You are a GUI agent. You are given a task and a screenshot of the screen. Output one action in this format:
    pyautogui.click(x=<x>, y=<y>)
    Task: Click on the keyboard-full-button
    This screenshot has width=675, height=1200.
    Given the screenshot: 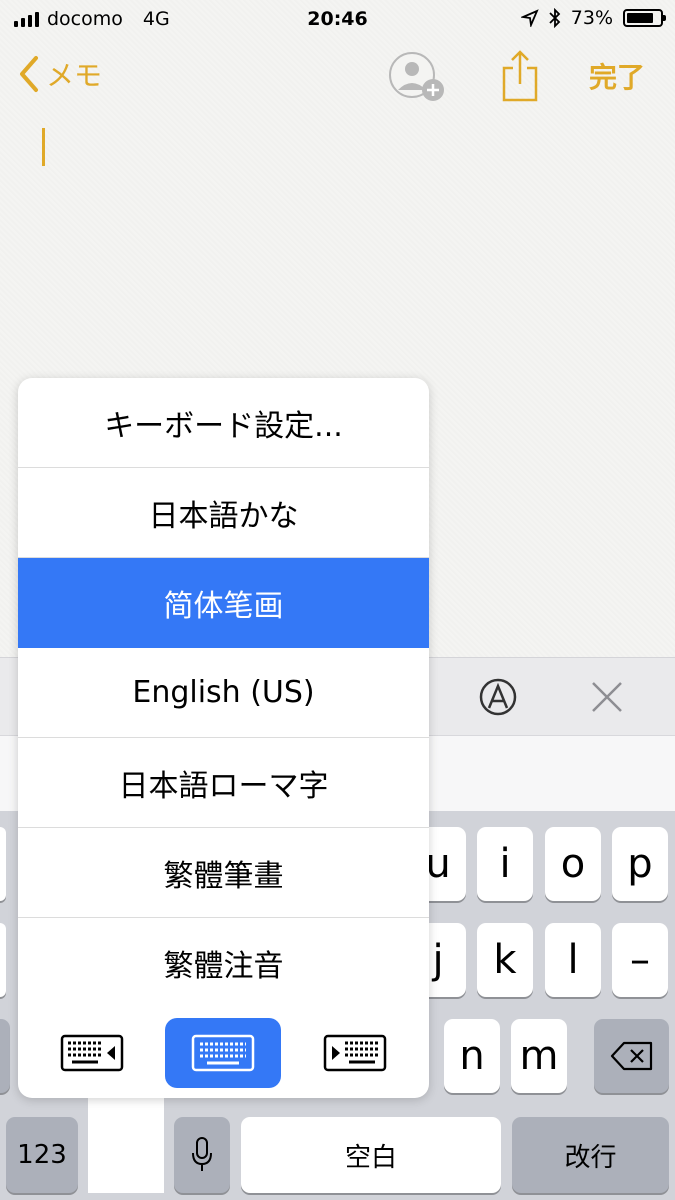 What is the action you would take?
    pyautogui.click(x=223, y=1053)
    